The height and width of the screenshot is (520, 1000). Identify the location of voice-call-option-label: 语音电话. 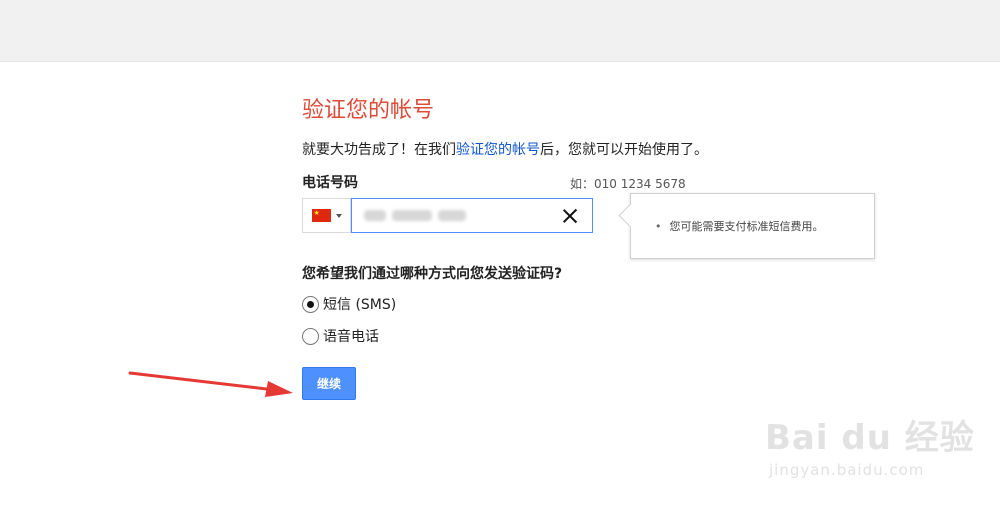
(351, 337).